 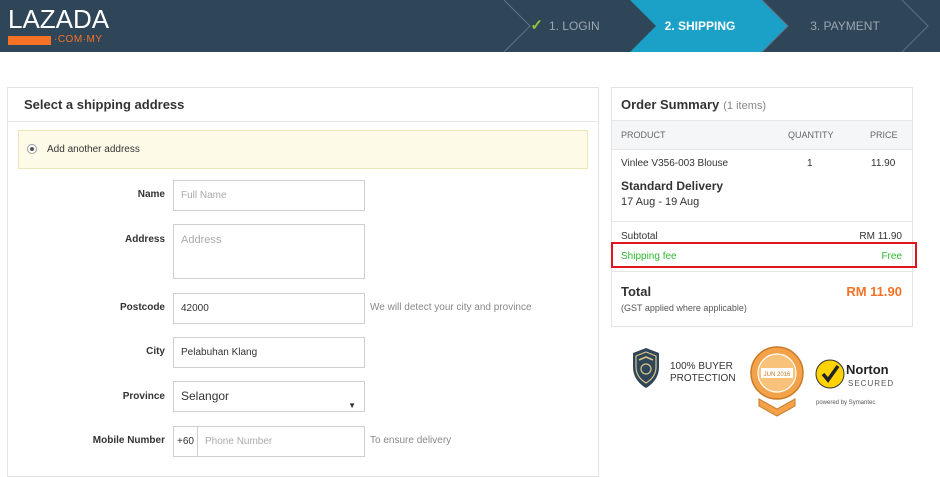 I want to click on logo-bar, so click(x=29, y=40).